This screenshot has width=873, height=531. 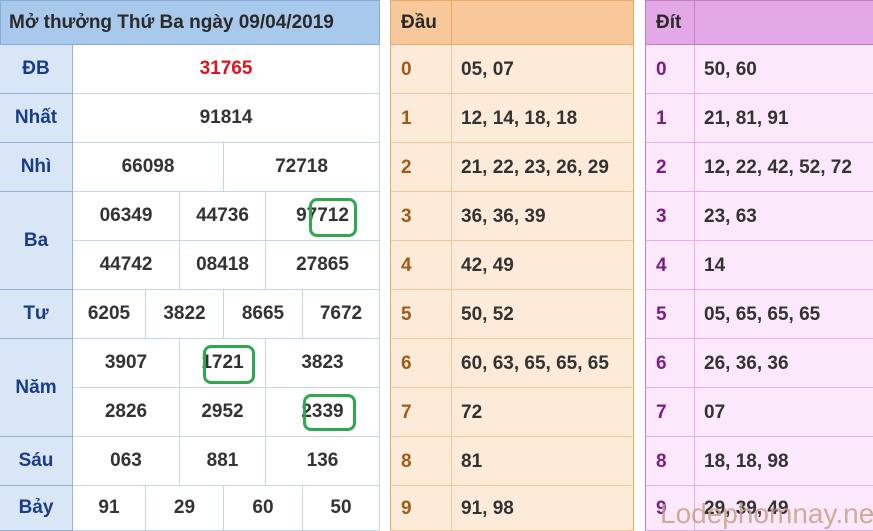 I want to click on dit-row: 6 26, 36, 36, so click(x=759, y=363).